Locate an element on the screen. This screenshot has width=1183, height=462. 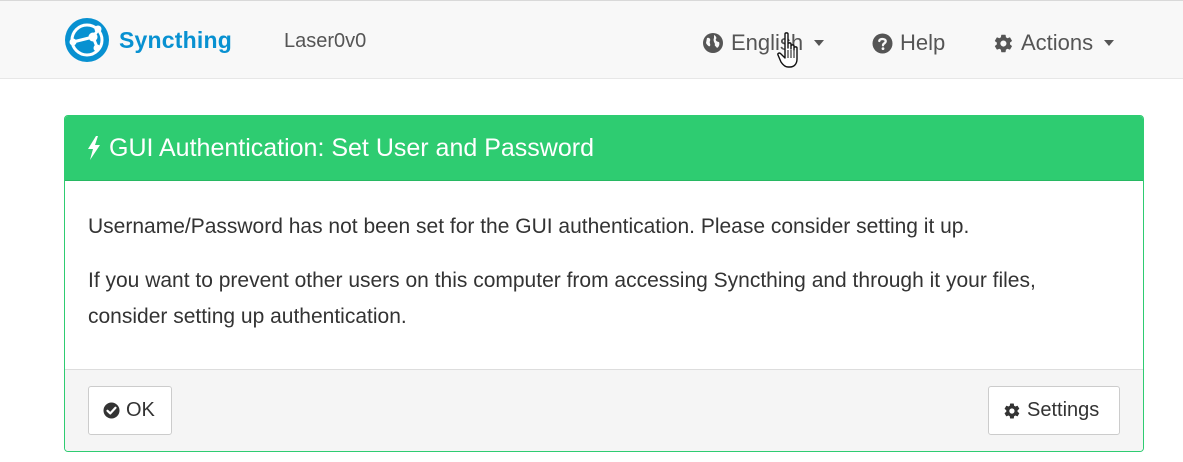
syncthing-logo-icon is located at coordinates (87, 40).